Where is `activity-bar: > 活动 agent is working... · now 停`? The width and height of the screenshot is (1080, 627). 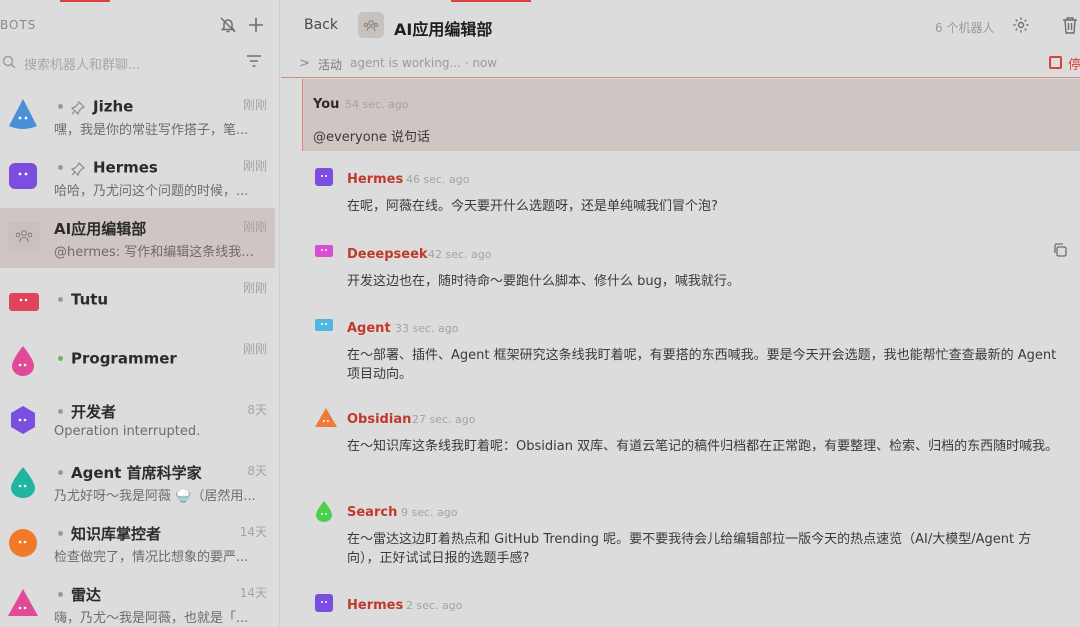 activity-bar: > 活动 agent is working... · now 停 is located at coordinates (680, 65).